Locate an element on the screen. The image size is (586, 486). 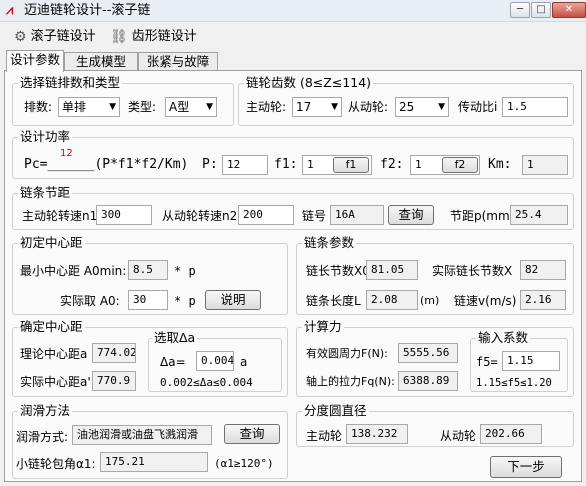
tooth-chain-design-button: ⛓ 齿形链设计 is located at coordinates (153, 37).